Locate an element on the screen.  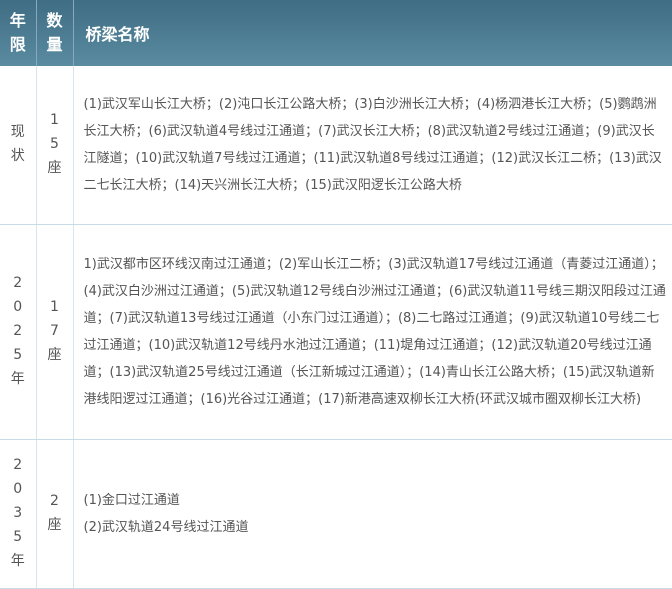
header-count: 数量 is located at coordinates (55, 33).